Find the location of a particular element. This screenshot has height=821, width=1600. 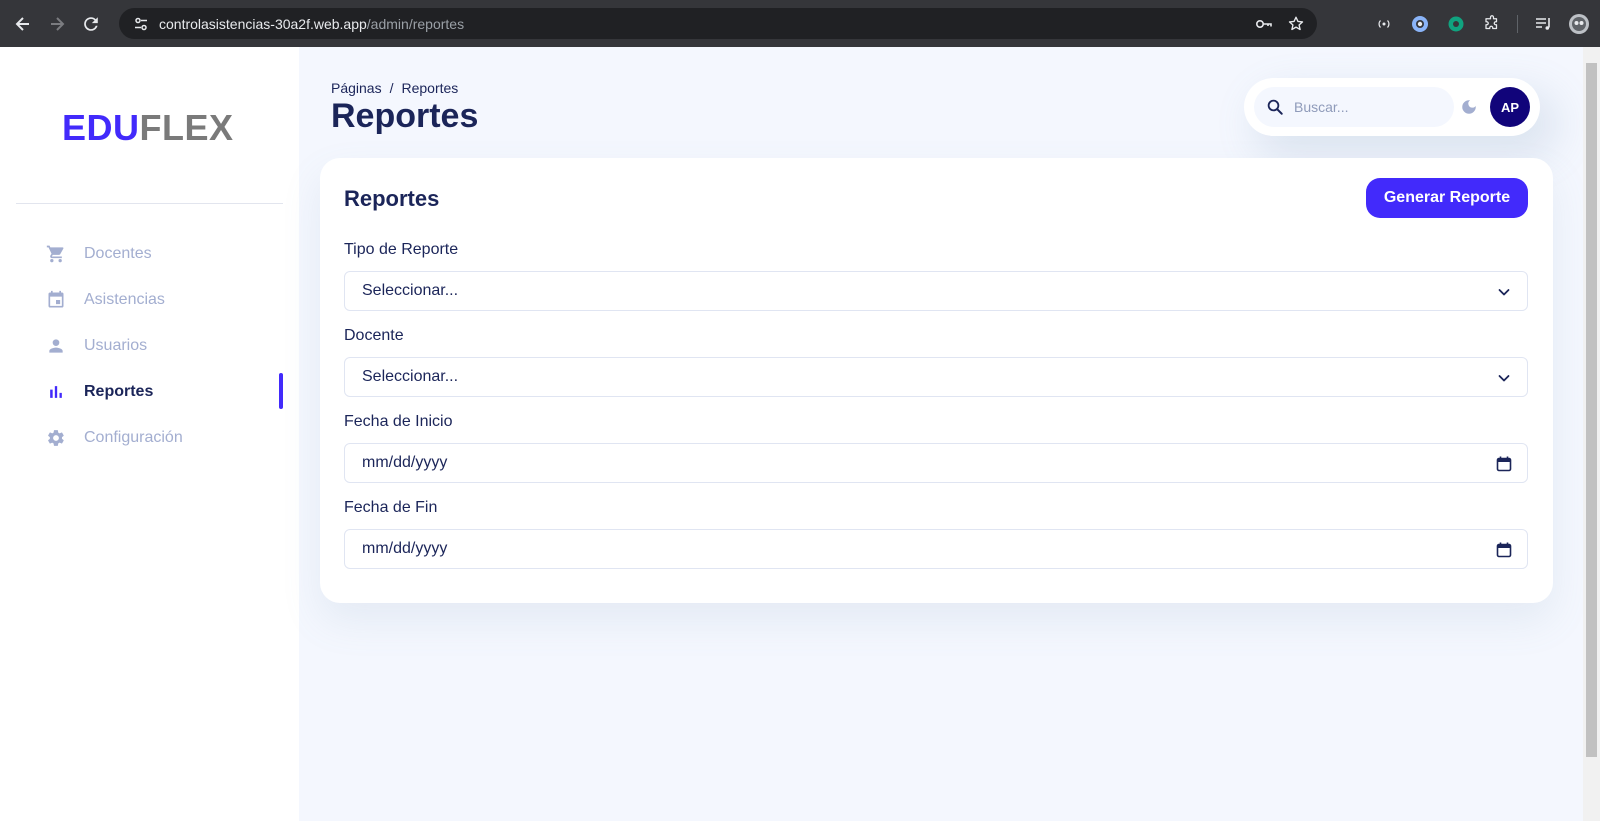

breadcrumb: Páginas / Reportes is located at coordinates (394, 88).